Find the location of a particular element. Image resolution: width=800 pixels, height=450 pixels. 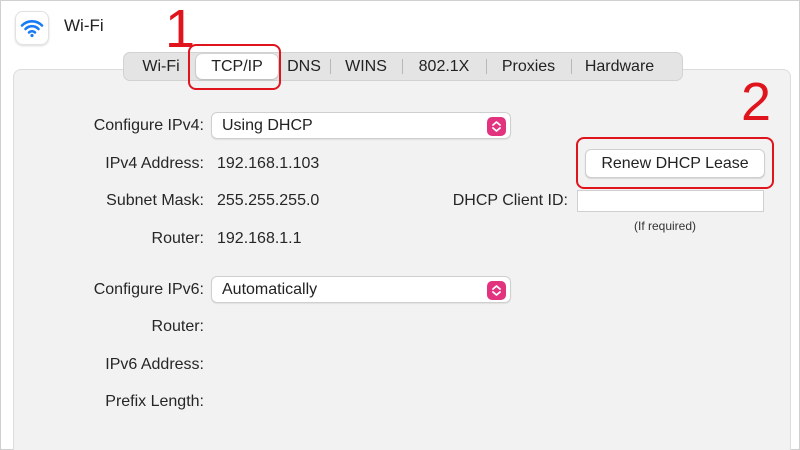

renew-dhcp-lease-button: Renew DHCP Lease is located at coordinates (675, 163).